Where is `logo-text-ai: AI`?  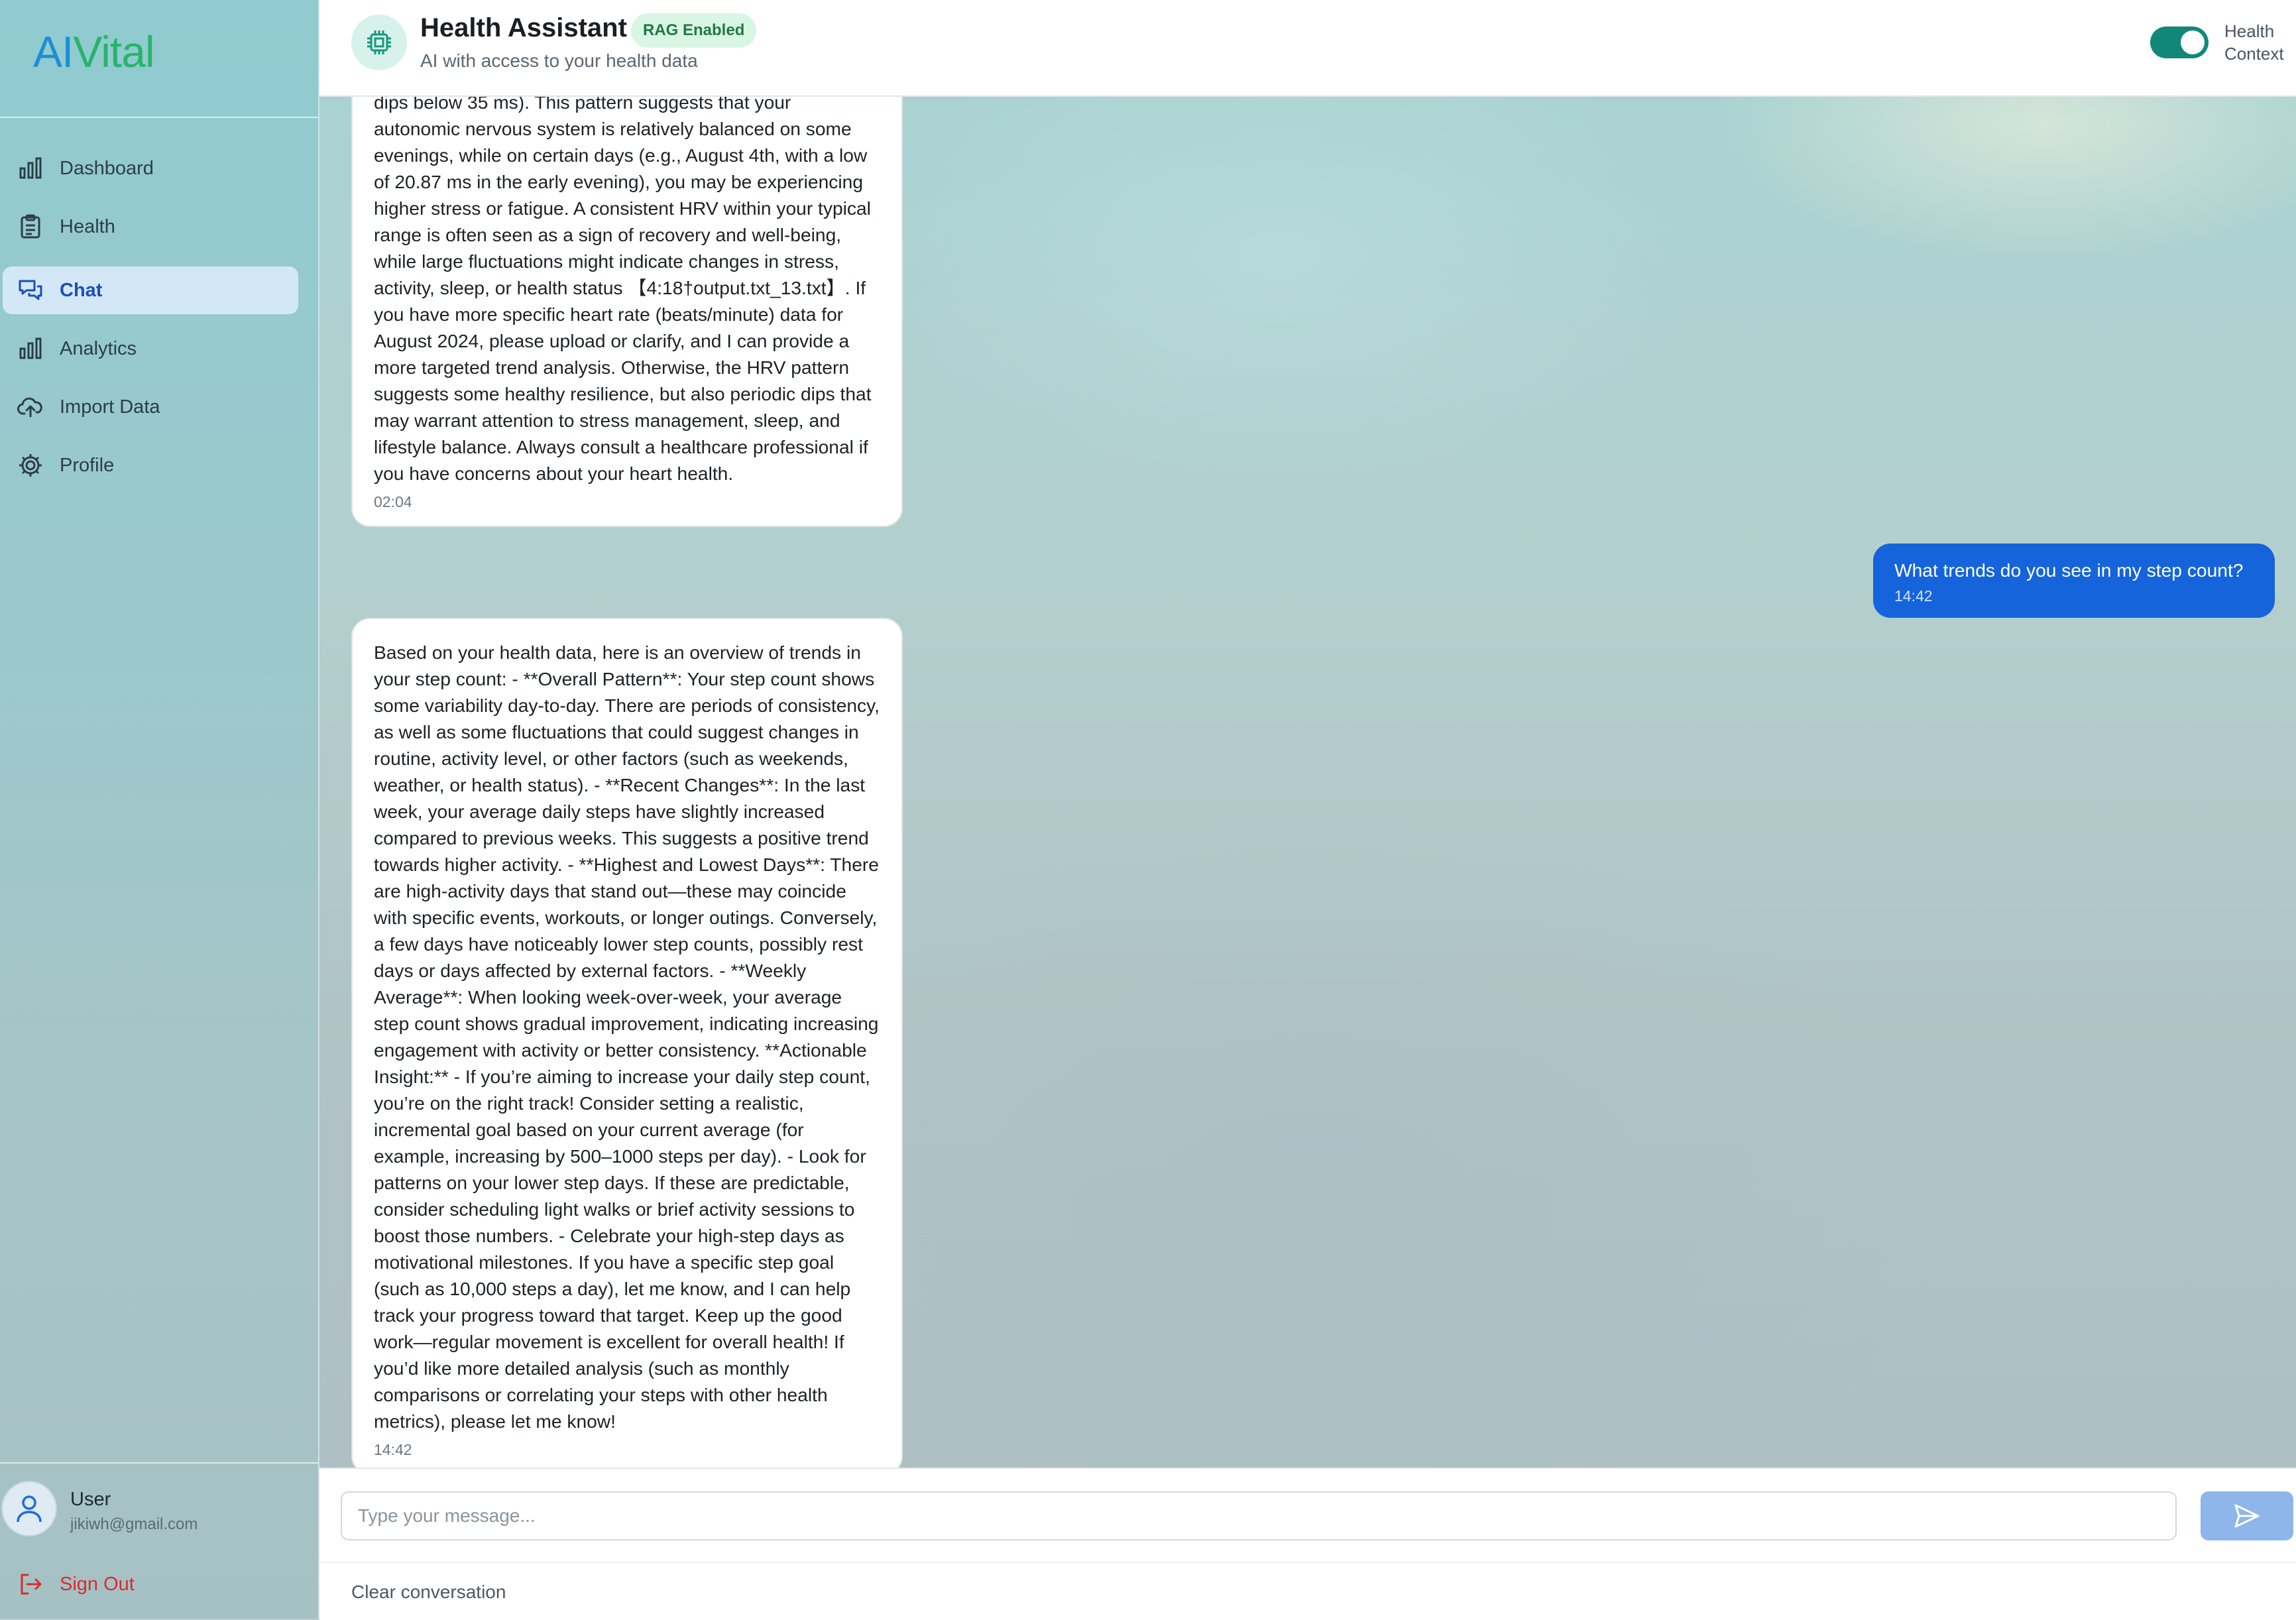
logo-text-ai: AI is located at coordinates (53, 51).